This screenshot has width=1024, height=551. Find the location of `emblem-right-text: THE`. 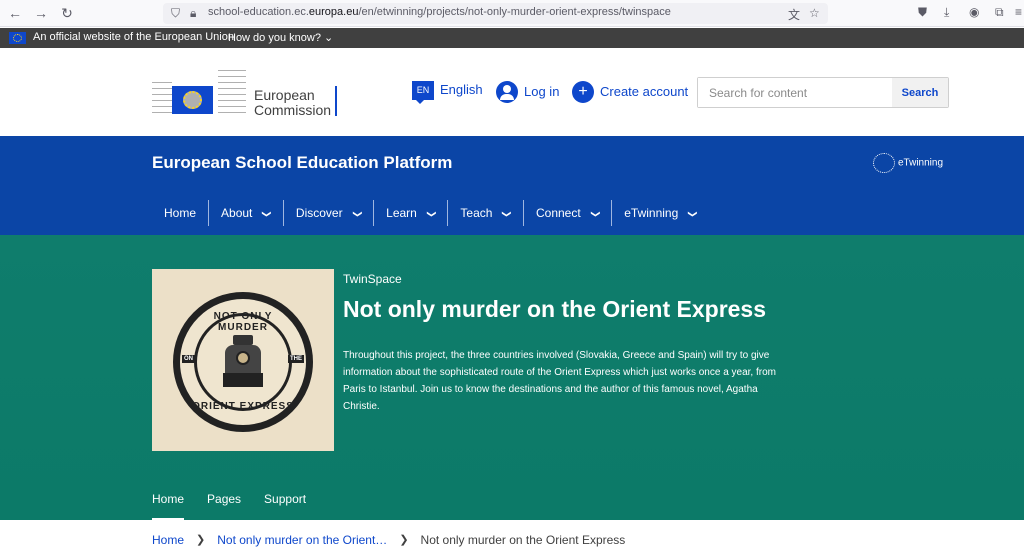

emblem-right-text: THE is located at coordinates (296, 359).